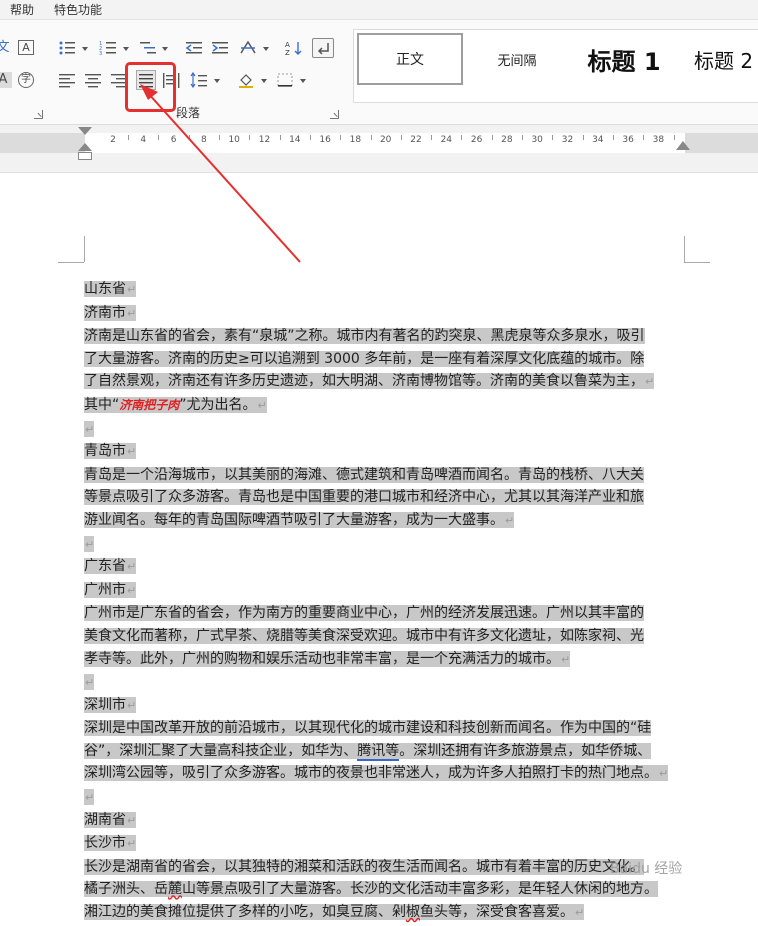  What do you see at coordinates (100, 53) in the screenshot?
I see `svg-text: 3` at bounding box center [100, 53].